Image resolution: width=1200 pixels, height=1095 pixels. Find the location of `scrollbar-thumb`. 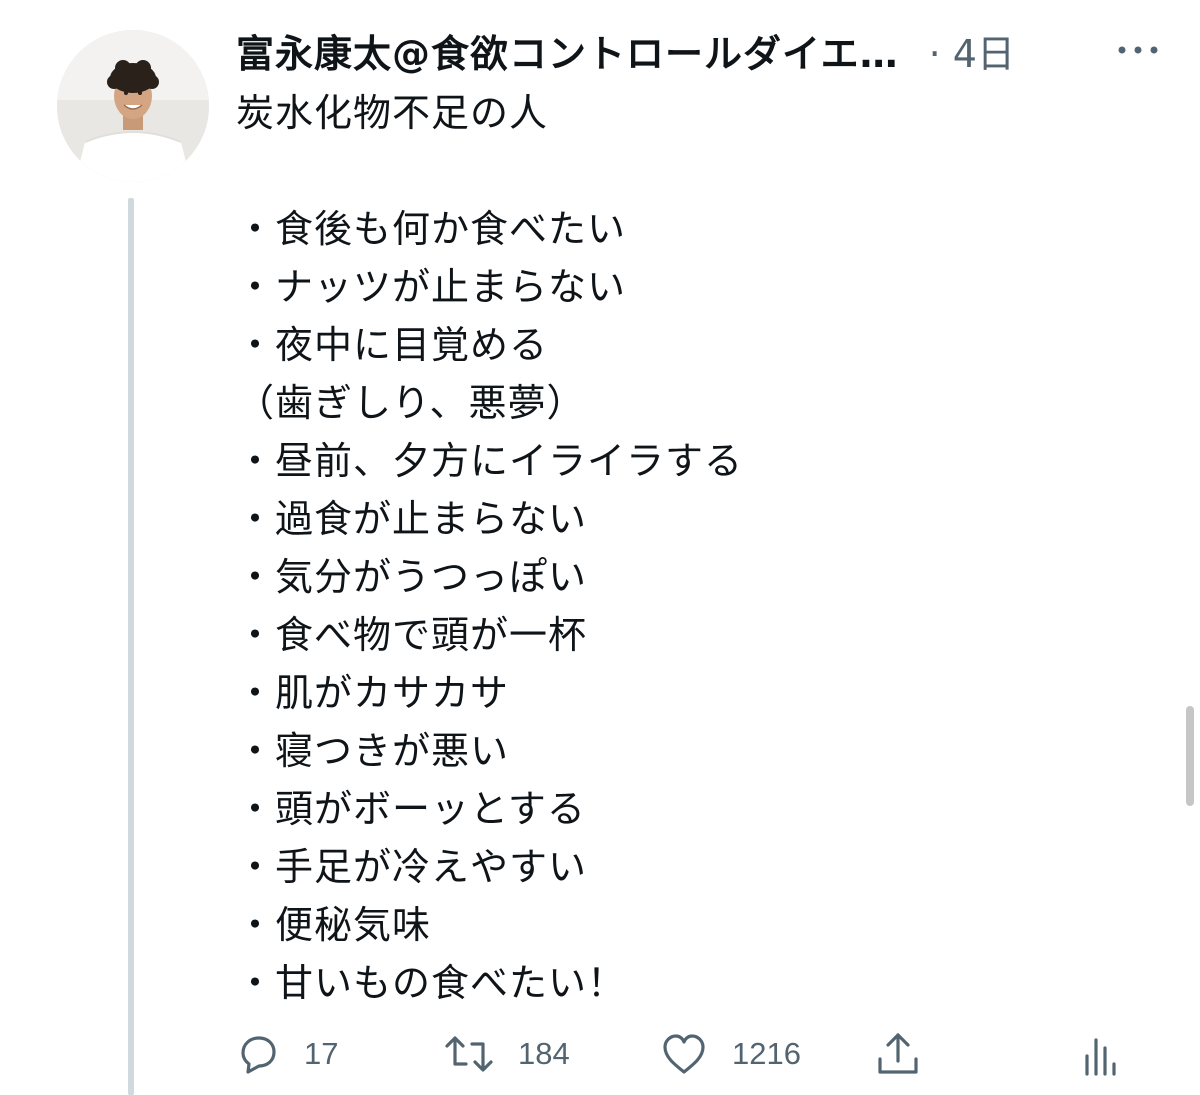

scrollbar-thumb is located at coordinates (1190, 756).